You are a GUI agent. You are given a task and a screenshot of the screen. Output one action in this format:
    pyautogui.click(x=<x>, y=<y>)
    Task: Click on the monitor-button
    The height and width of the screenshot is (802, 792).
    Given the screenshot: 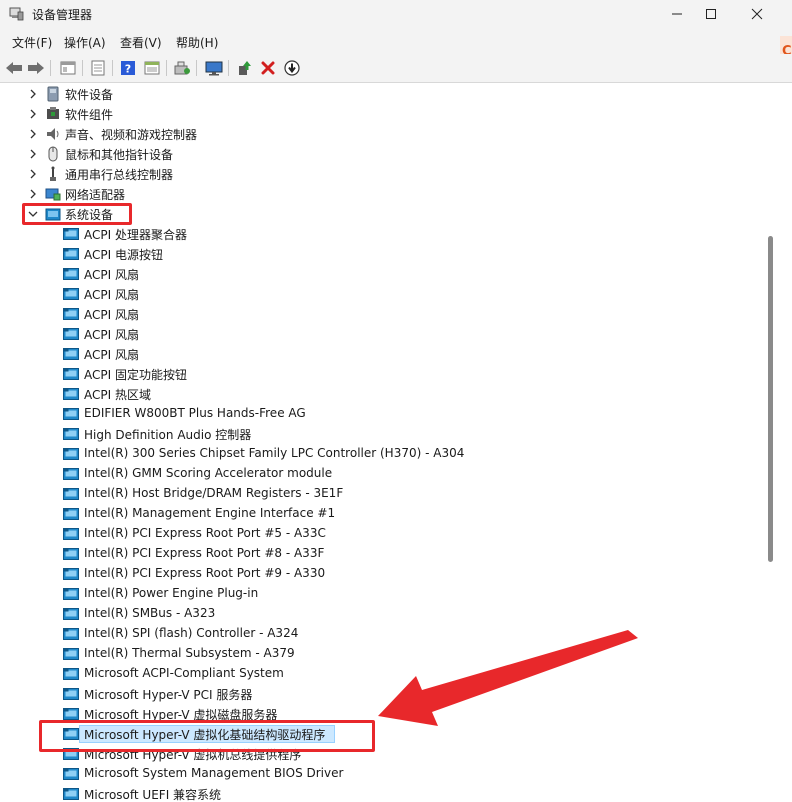 What is the action you would take?
    pyautogui.click(x=214, y=68)
    